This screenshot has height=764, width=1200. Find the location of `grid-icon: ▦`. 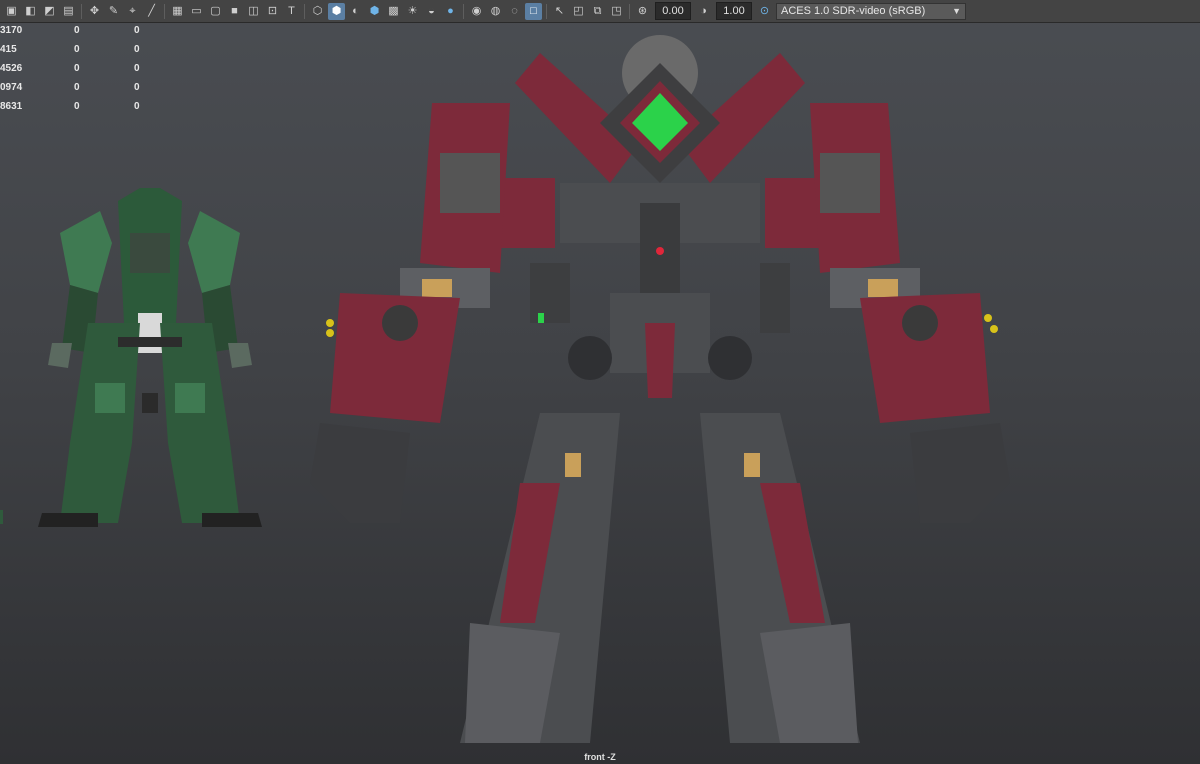

grid-icon: ▦ is located at coordinates (177, 11).